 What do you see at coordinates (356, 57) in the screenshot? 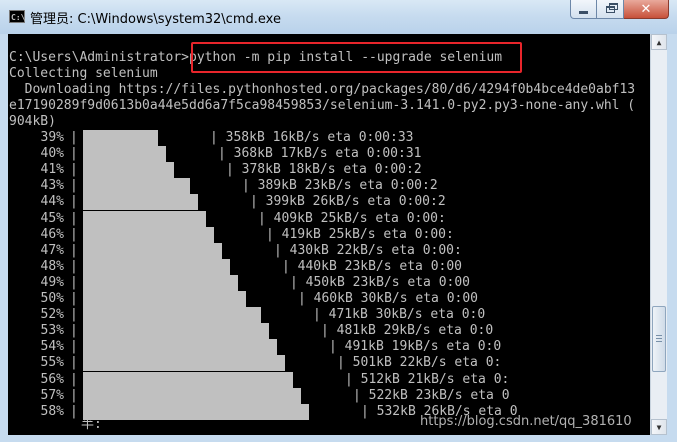
I see `command-highlight-box` at bounding box center [356, 57].